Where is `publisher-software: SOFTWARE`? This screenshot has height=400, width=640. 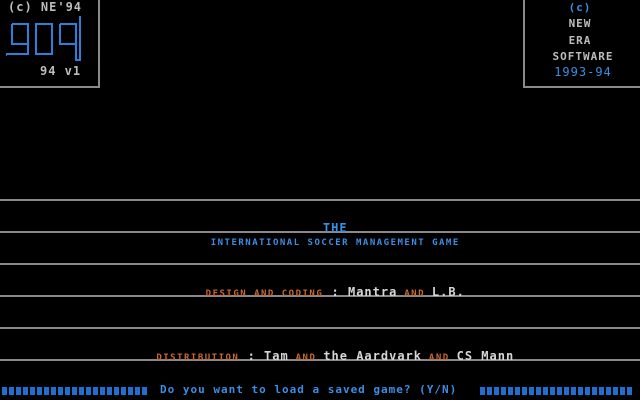 publisher-software: SOFTWARE is located at coordinates (583, 56).